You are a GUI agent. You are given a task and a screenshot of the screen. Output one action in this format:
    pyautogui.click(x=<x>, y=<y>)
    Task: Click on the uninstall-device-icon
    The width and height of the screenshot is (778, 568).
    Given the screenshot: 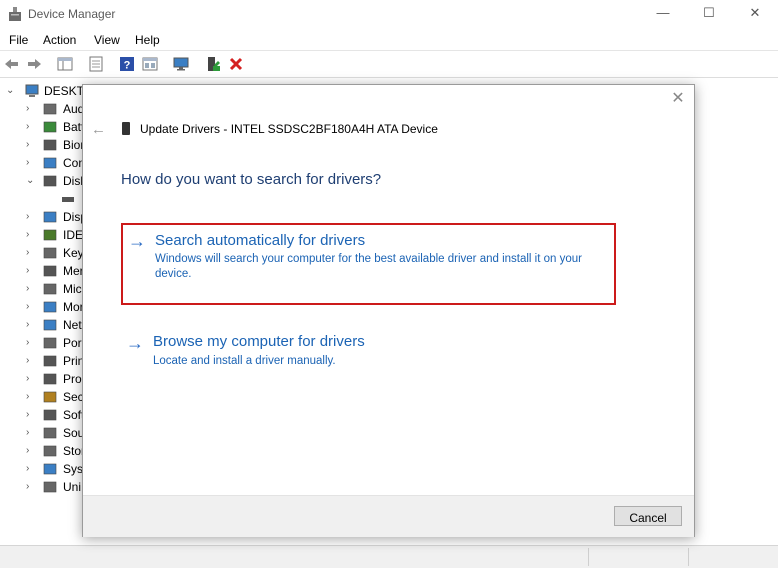 What is the action you would take?
    pyautogui.click(x=236, y=64)
    